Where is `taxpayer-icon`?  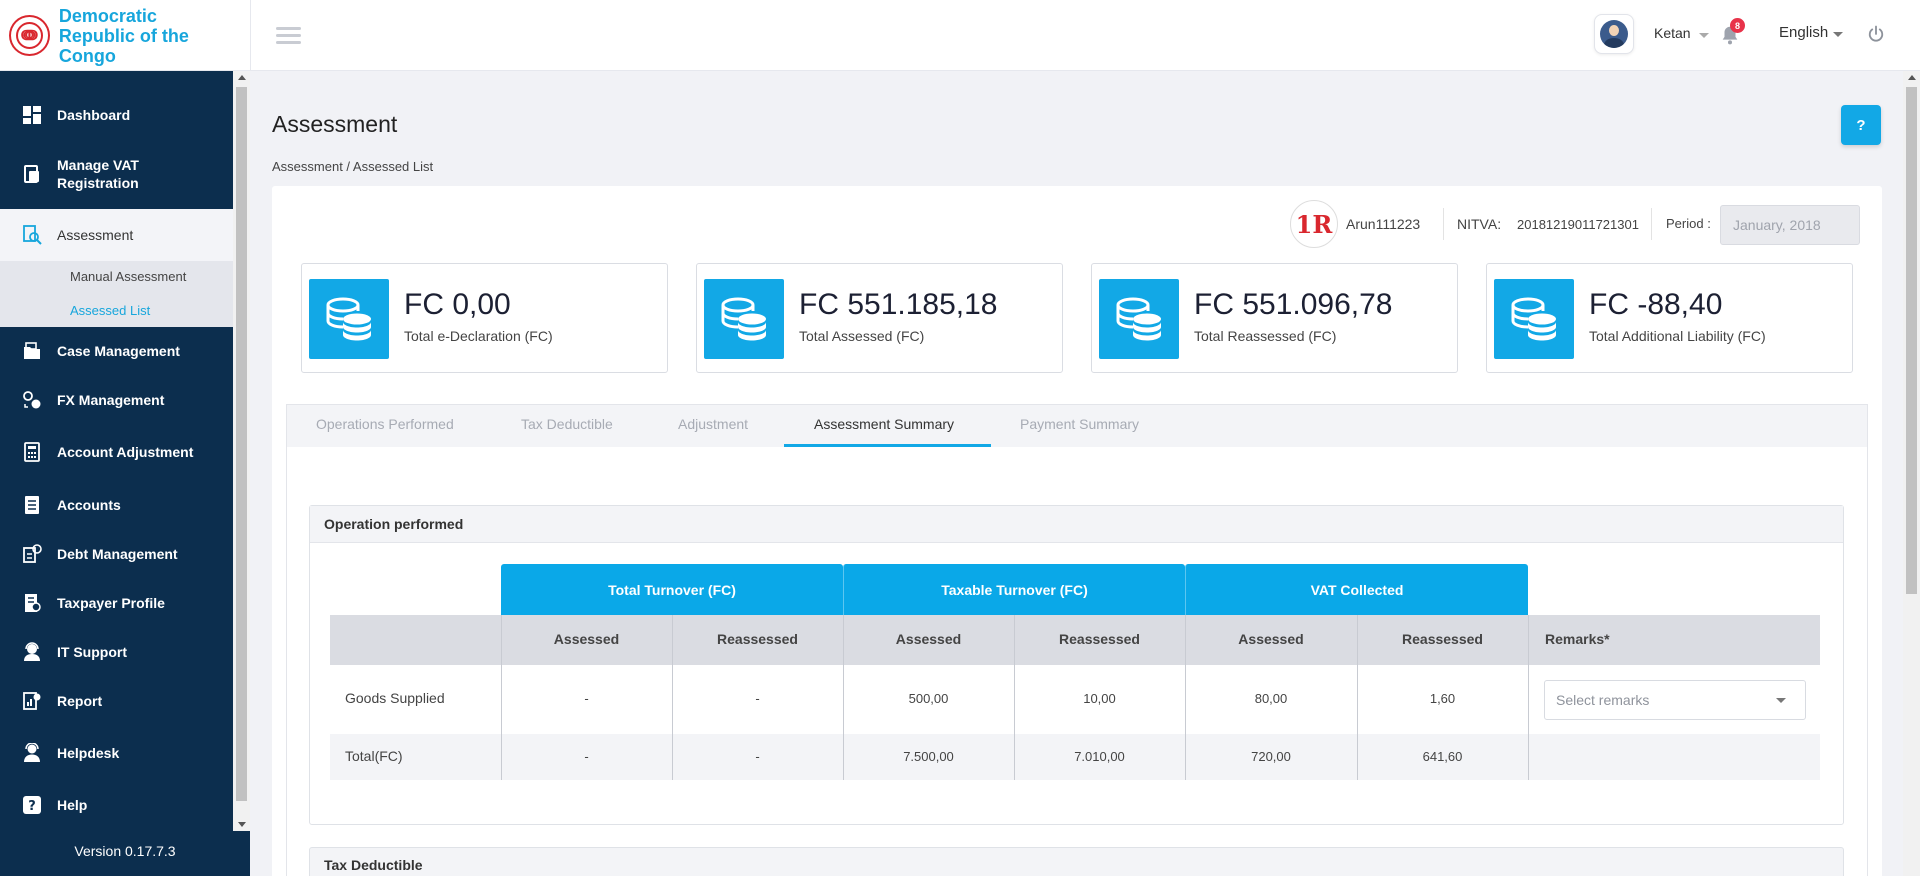
taxpayer-icon is located at coordinates (33, 603).